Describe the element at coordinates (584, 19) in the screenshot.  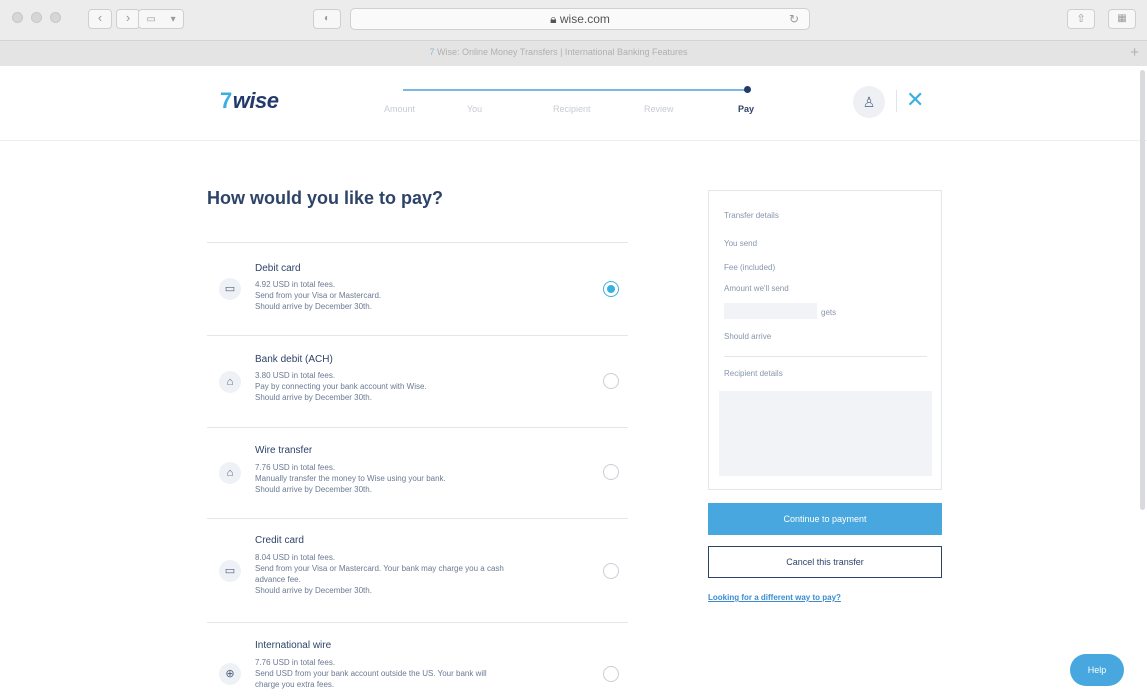
I see `url-text: wise.com` at that location.